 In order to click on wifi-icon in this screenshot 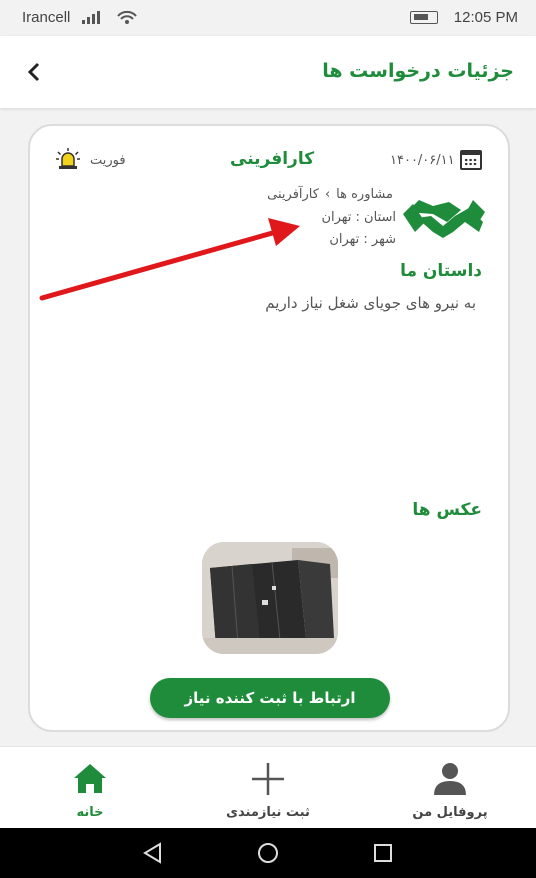, I will do `click(127, 17)`.